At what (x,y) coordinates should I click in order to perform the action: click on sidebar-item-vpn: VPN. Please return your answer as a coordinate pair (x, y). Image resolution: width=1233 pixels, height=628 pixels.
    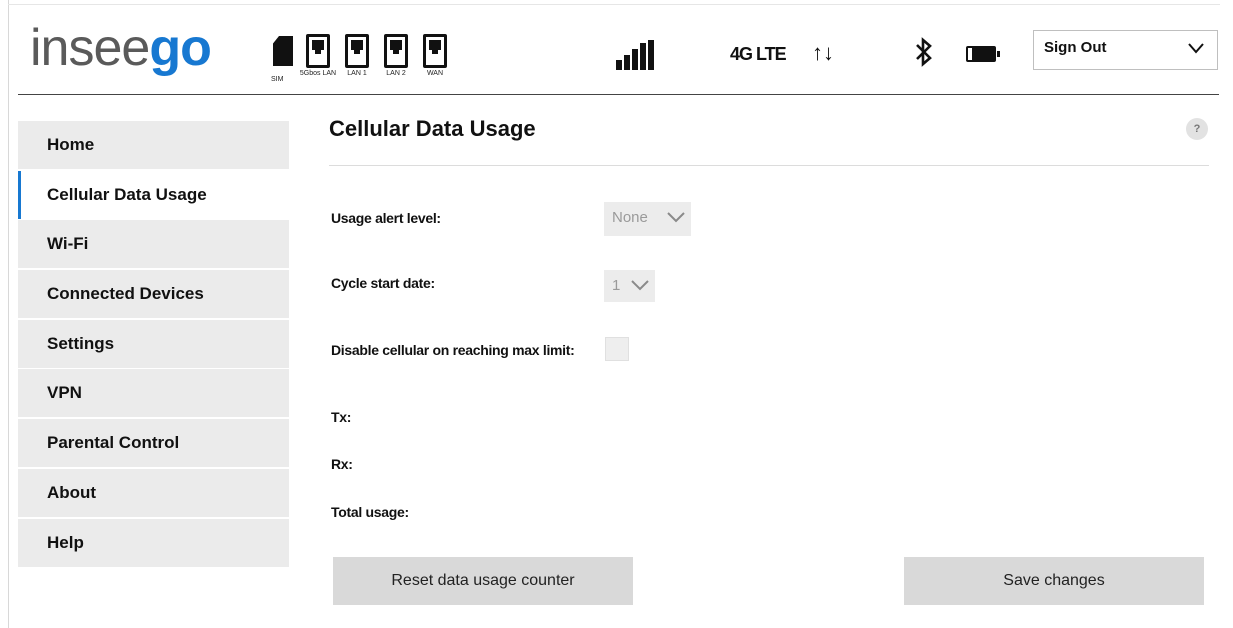
    Looking at the image, I should click on (153, 393).